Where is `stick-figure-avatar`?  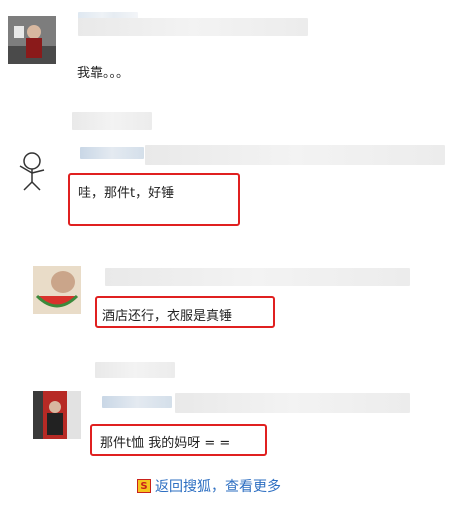 stick-figure-avatar is located at coordinates (32, 171).